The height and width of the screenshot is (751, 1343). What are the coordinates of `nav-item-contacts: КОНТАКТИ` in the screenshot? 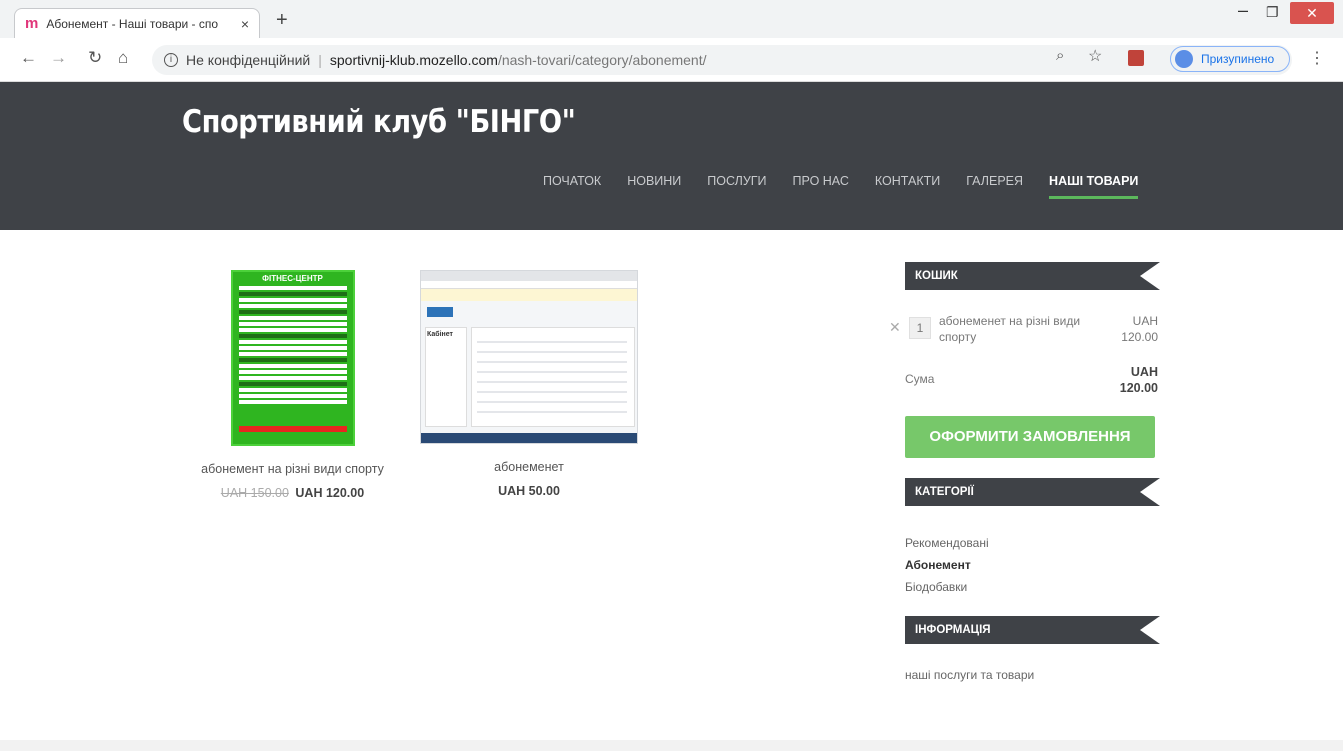 It's located at (907, 181).